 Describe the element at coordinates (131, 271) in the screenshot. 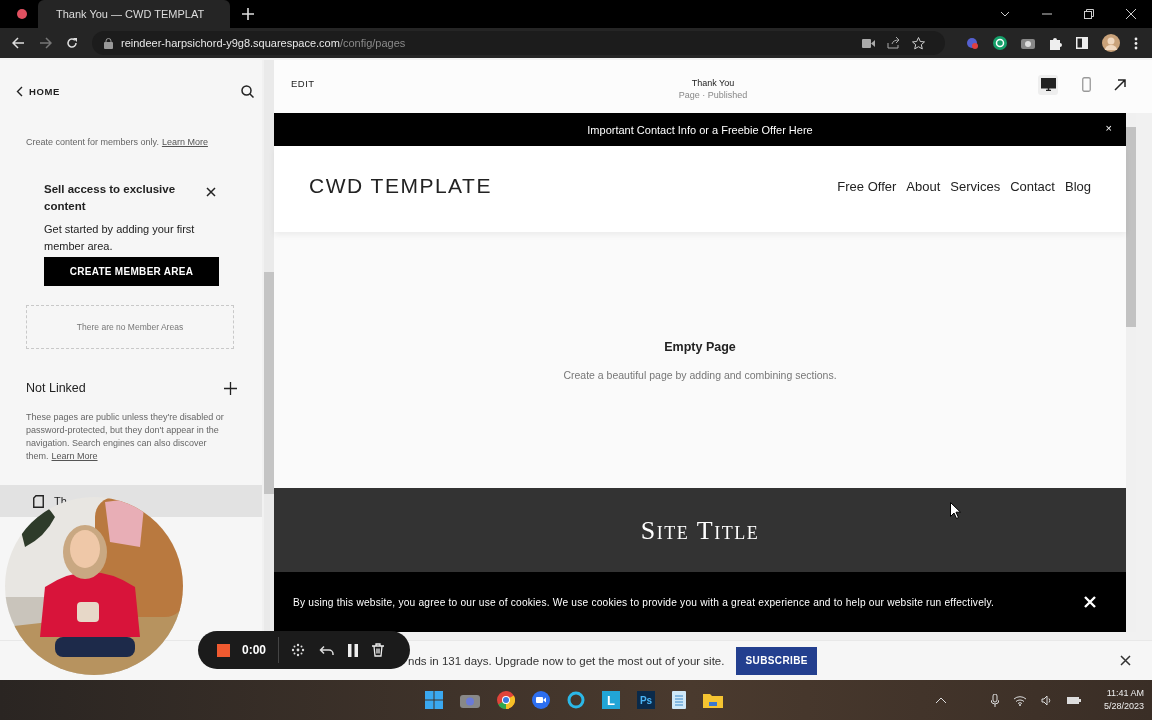

I see `create-member-area-button: CREATE MEMBER AREA` at that location.